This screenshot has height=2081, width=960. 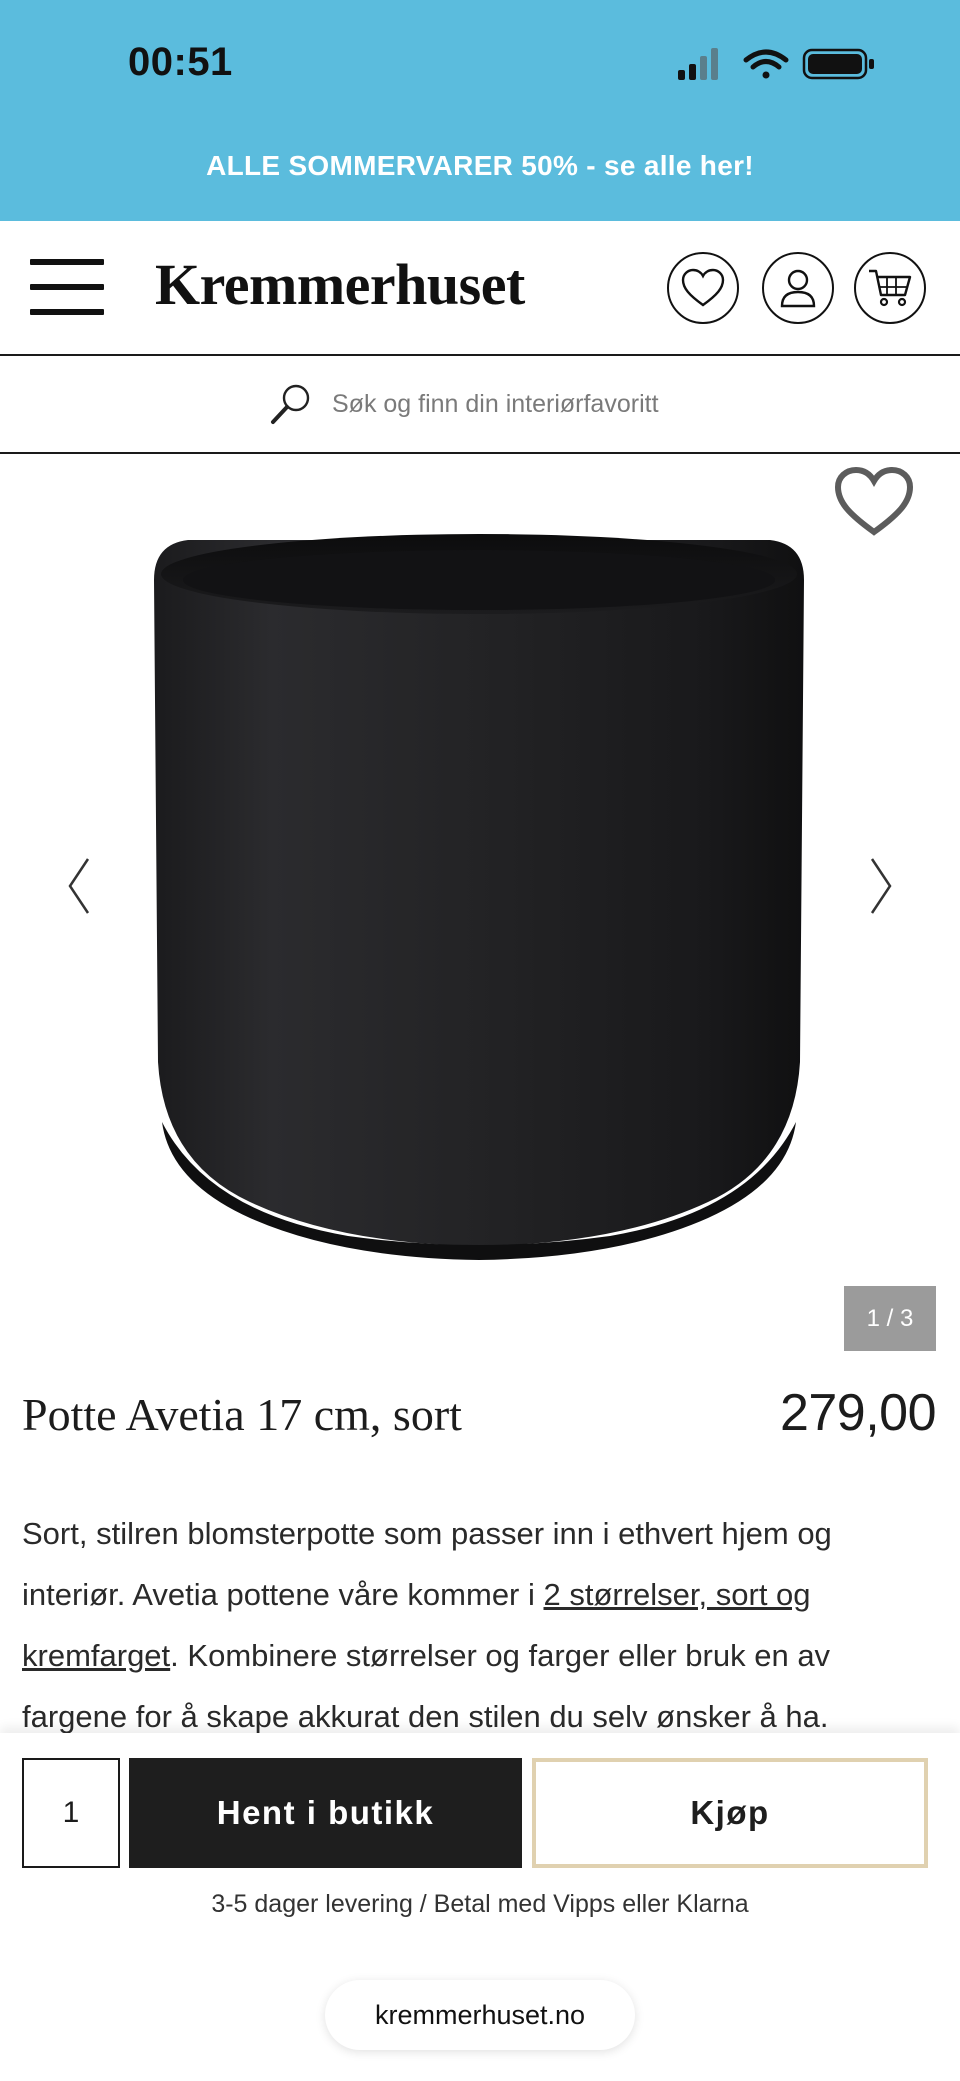 What do you see at coordinates (766, 64) in the screenshot?
I see `wifi-icon` at bounding box center [766, 64].